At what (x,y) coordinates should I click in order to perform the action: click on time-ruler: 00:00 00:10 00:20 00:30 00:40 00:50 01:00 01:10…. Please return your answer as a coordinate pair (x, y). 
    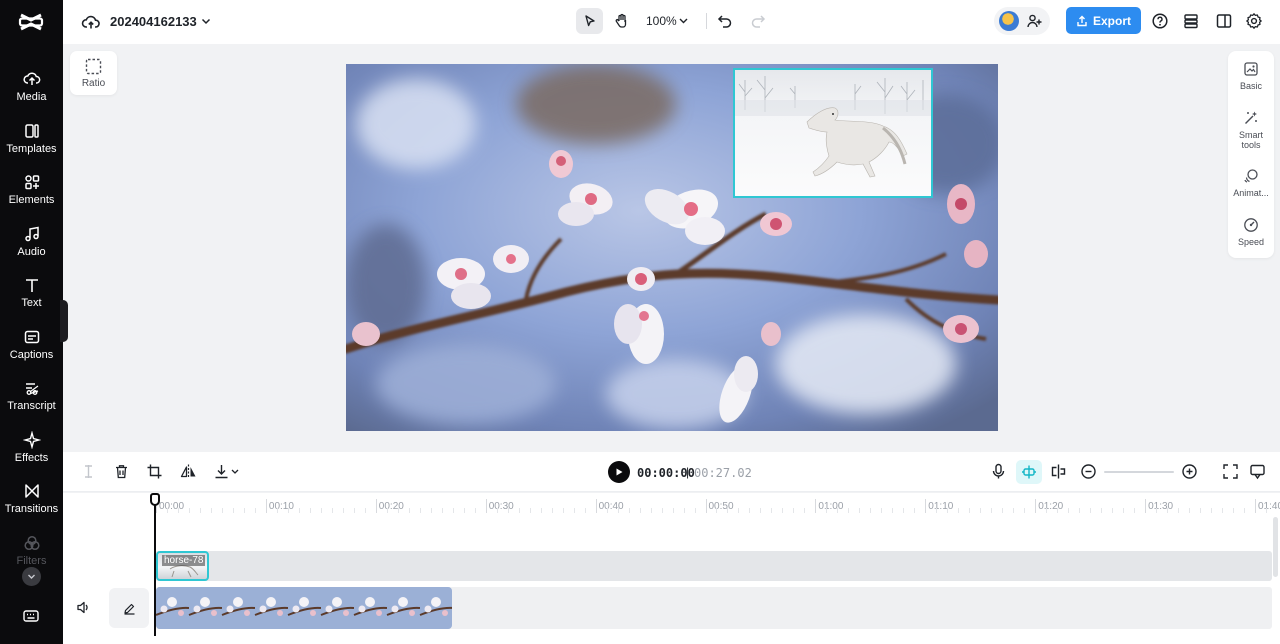
    Looking at the image, I should click on (671, 504).